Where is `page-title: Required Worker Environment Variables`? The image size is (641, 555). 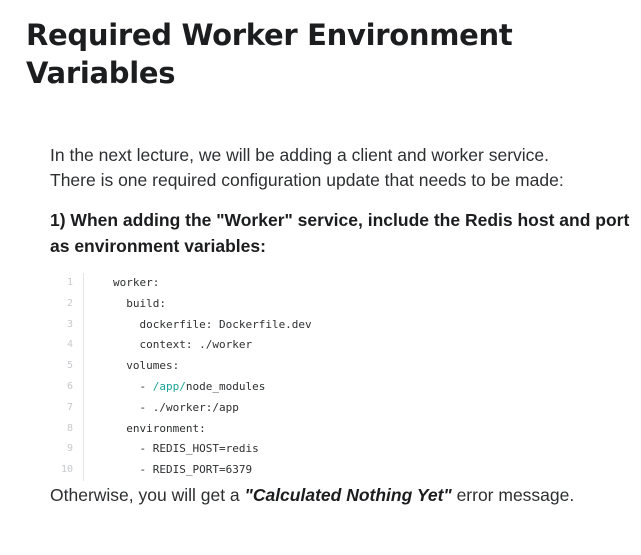
page-title: Required Worker Environment Variables is located at coordinates (269, 54).